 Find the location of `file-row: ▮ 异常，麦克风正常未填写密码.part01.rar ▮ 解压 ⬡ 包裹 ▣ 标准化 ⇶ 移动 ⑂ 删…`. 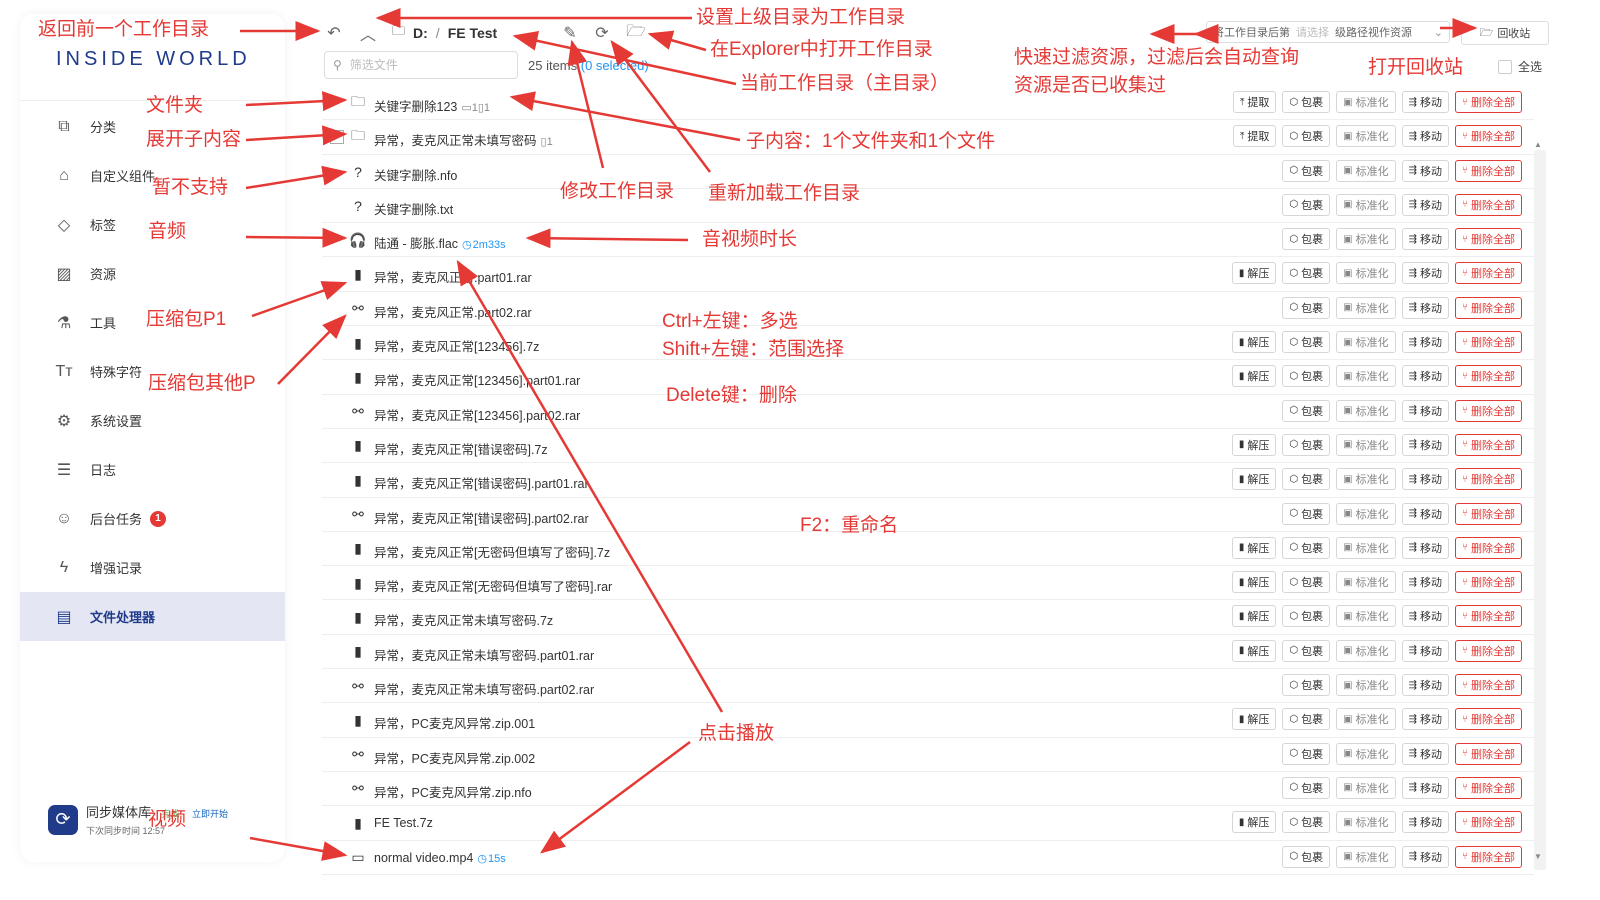

file-row: ▮ 异常，麦克风正常未填写密码.part01.rar ▮ 解压 ⬡ 包裹 ▣ 标准化 ⇶ 移动 ⑂ 删… is located at coordinates (928, 652).